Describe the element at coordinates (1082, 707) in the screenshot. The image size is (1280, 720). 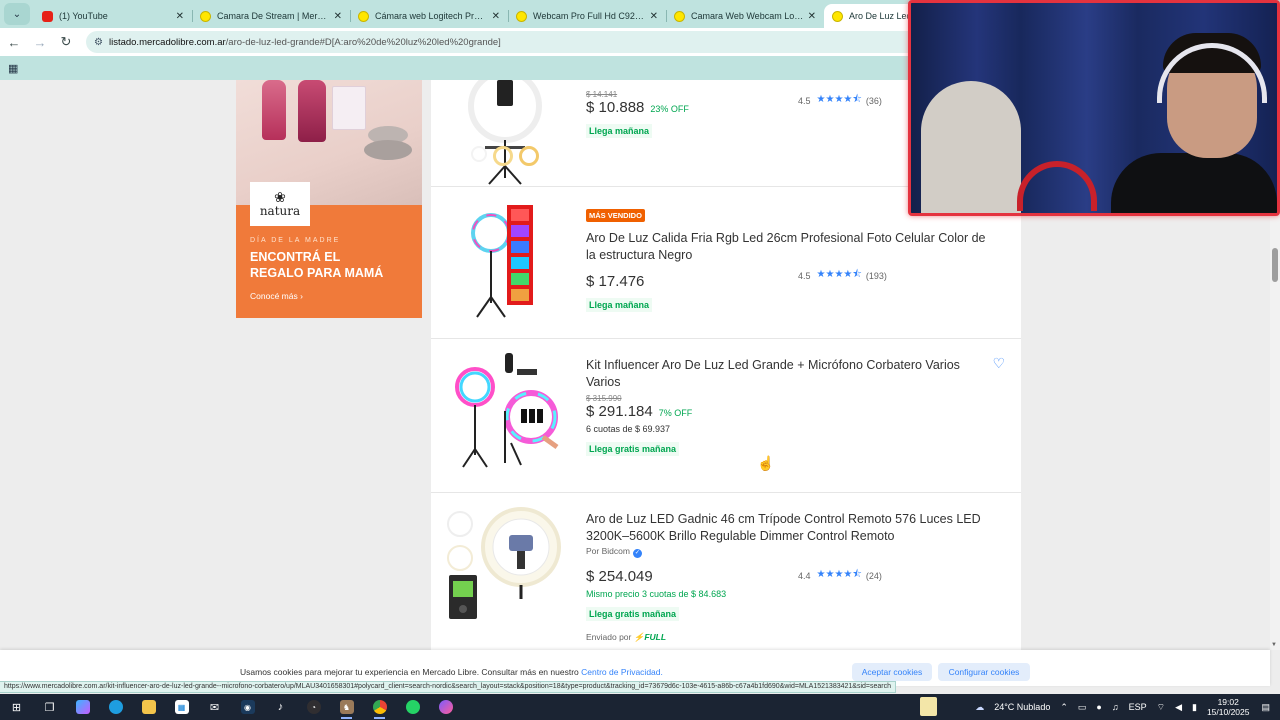
I see `network-icon: ▭` at that location.